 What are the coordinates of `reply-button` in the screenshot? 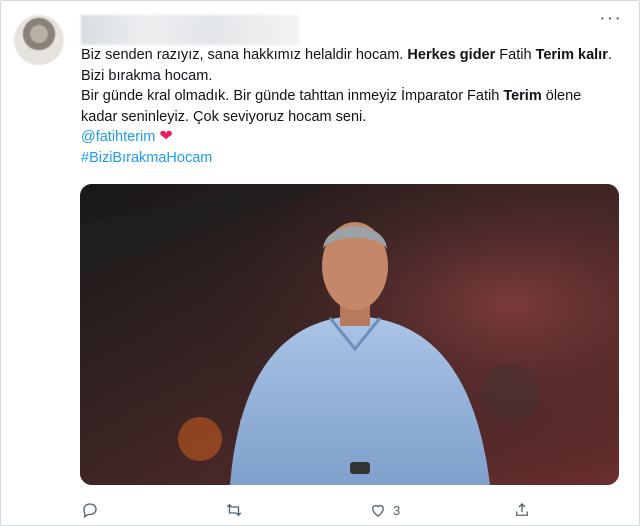 It's located at (90, 510).